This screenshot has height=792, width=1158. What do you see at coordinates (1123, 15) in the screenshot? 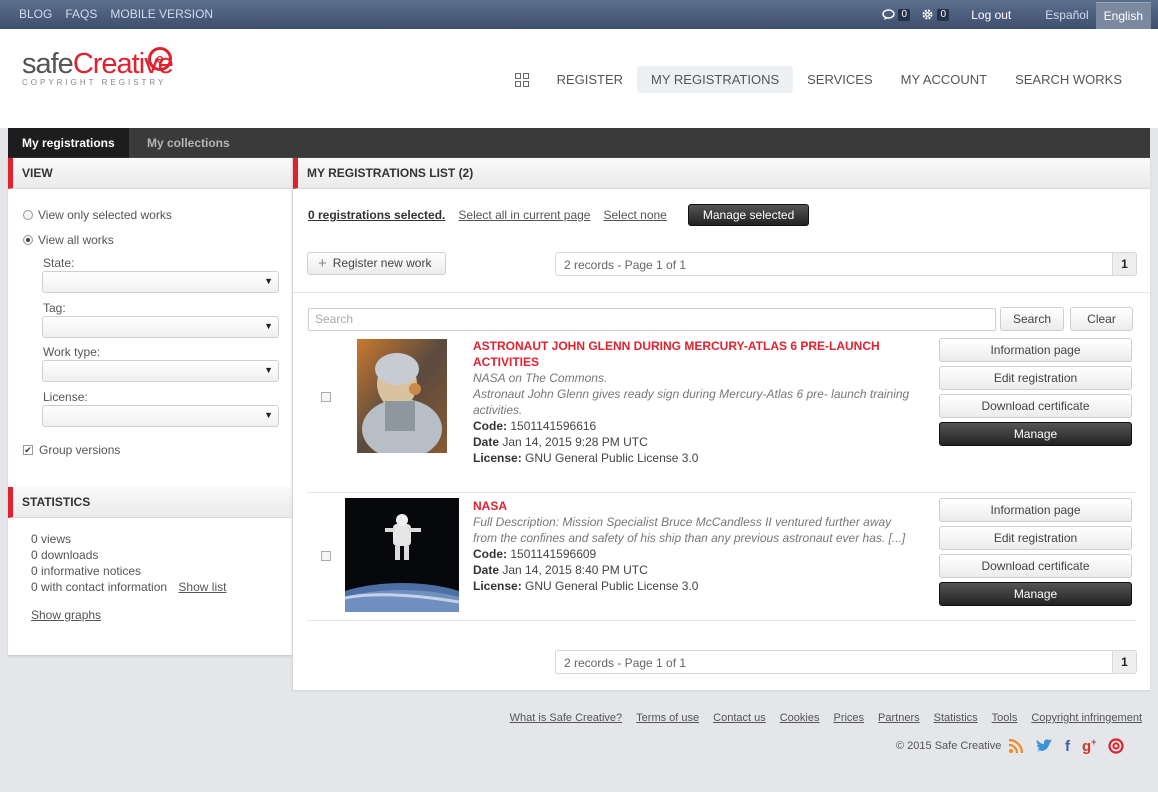
I see `lang-en-link: English` at bounding box center [1123, 15].